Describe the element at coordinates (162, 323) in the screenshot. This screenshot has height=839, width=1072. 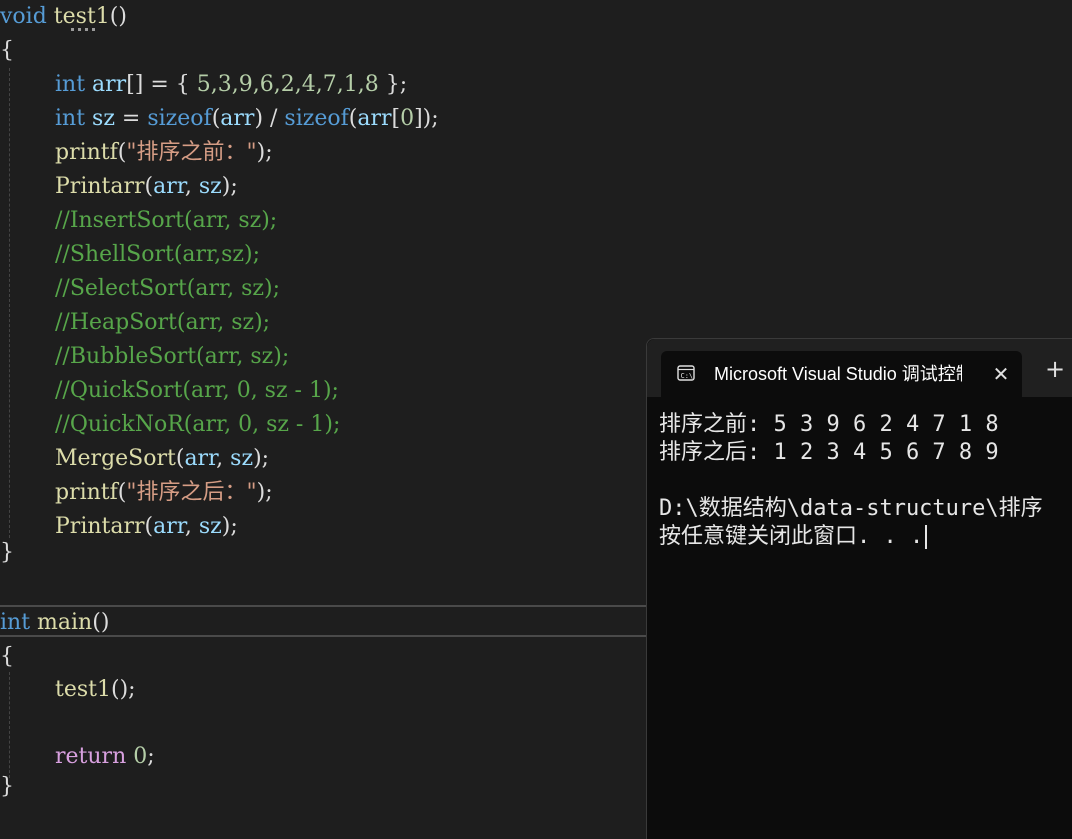
I see `code-line-comment: //HeapSort(arr, sz);` at that location.